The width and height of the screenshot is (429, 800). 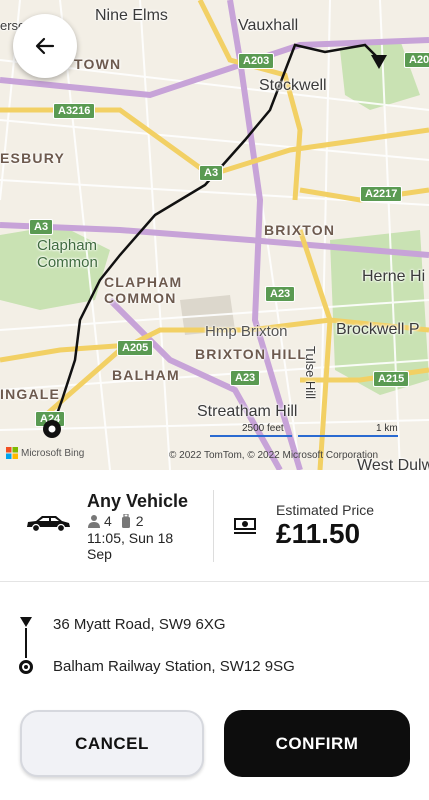 I want to click on arrow-left-icon, so click(x=45, y=46).